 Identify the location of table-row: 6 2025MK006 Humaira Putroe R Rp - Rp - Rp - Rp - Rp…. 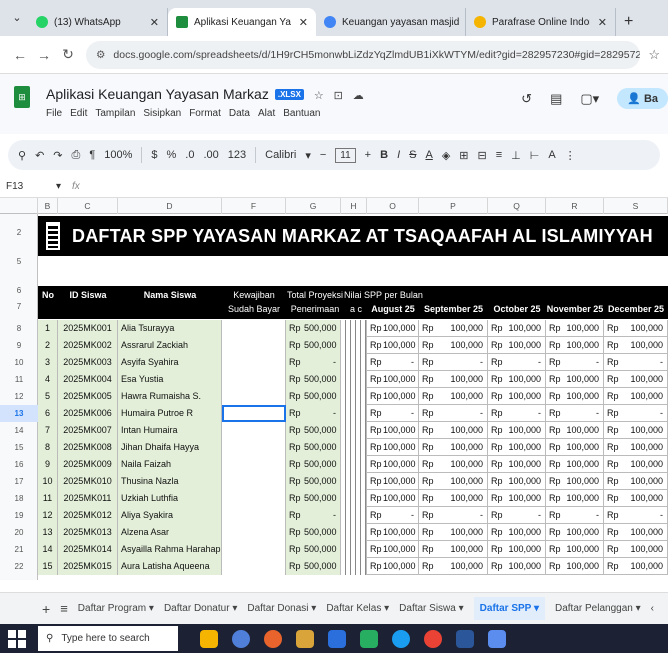
(353, 413).